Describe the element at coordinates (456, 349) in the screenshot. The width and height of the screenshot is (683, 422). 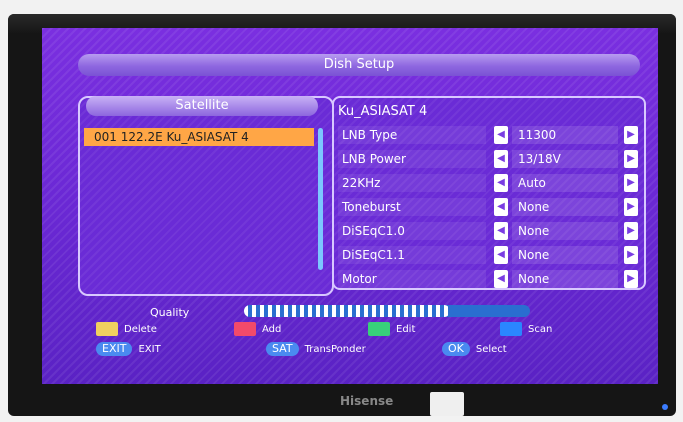
I see `ok-key: OK` at that location.